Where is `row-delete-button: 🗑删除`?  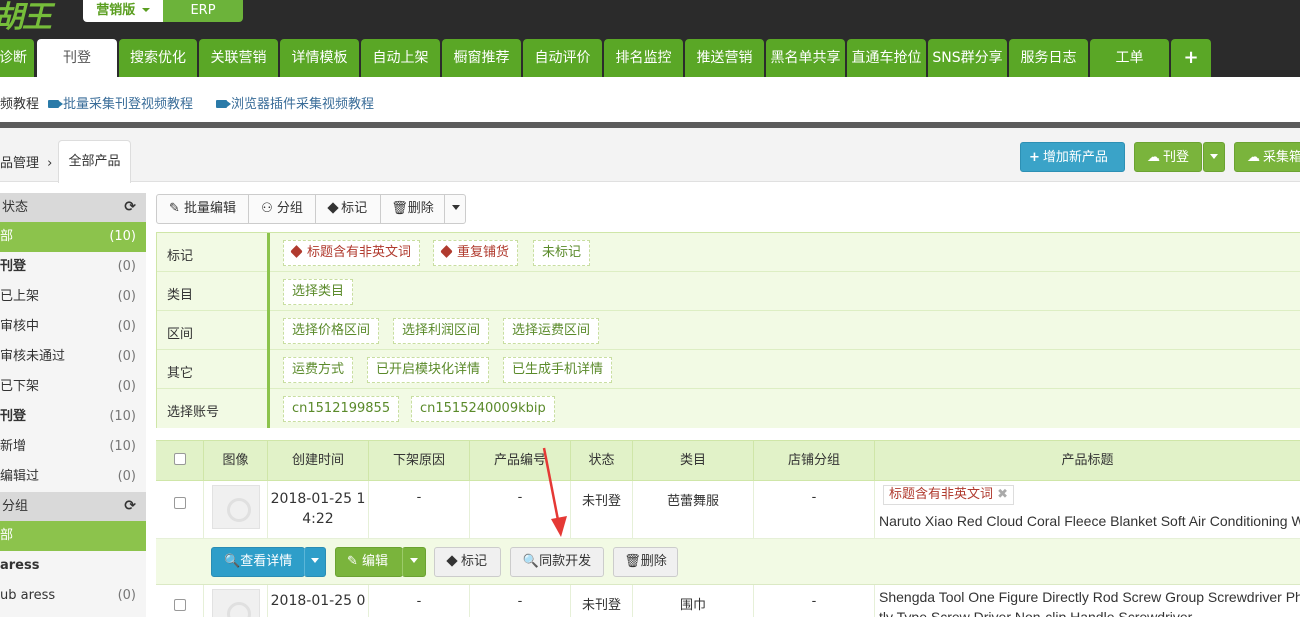 row-delete-button: 🗑删除 is located at coordinates (645, 562).